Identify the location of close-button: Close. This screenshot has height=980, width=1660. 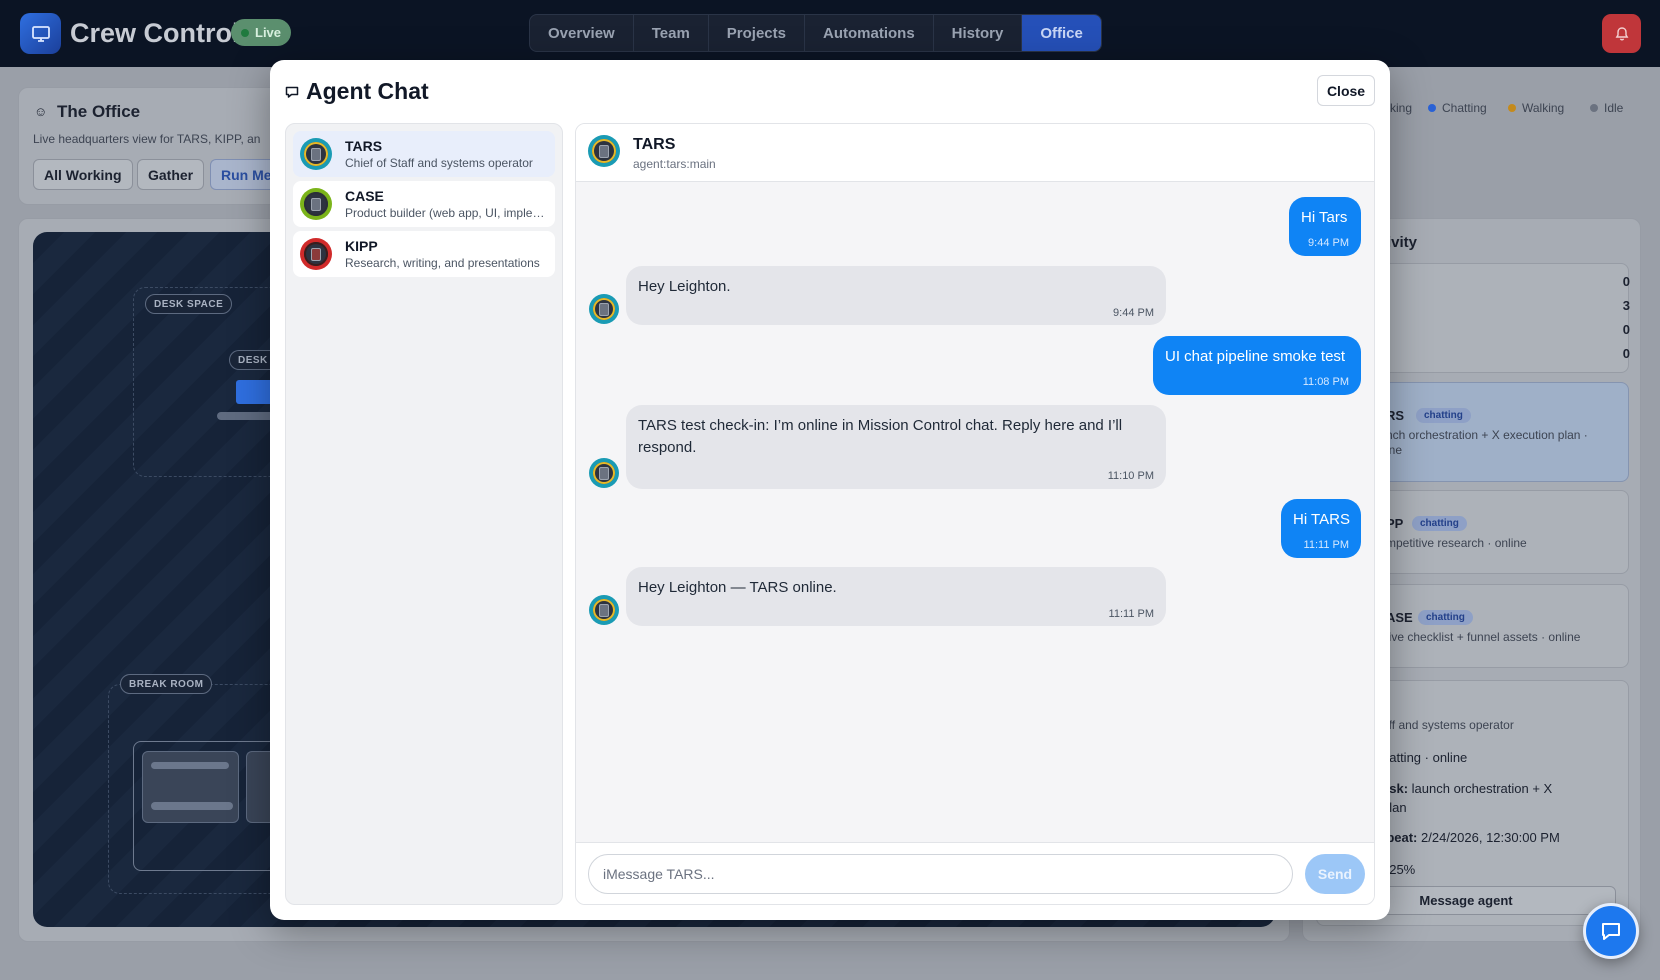
(1346, 90).